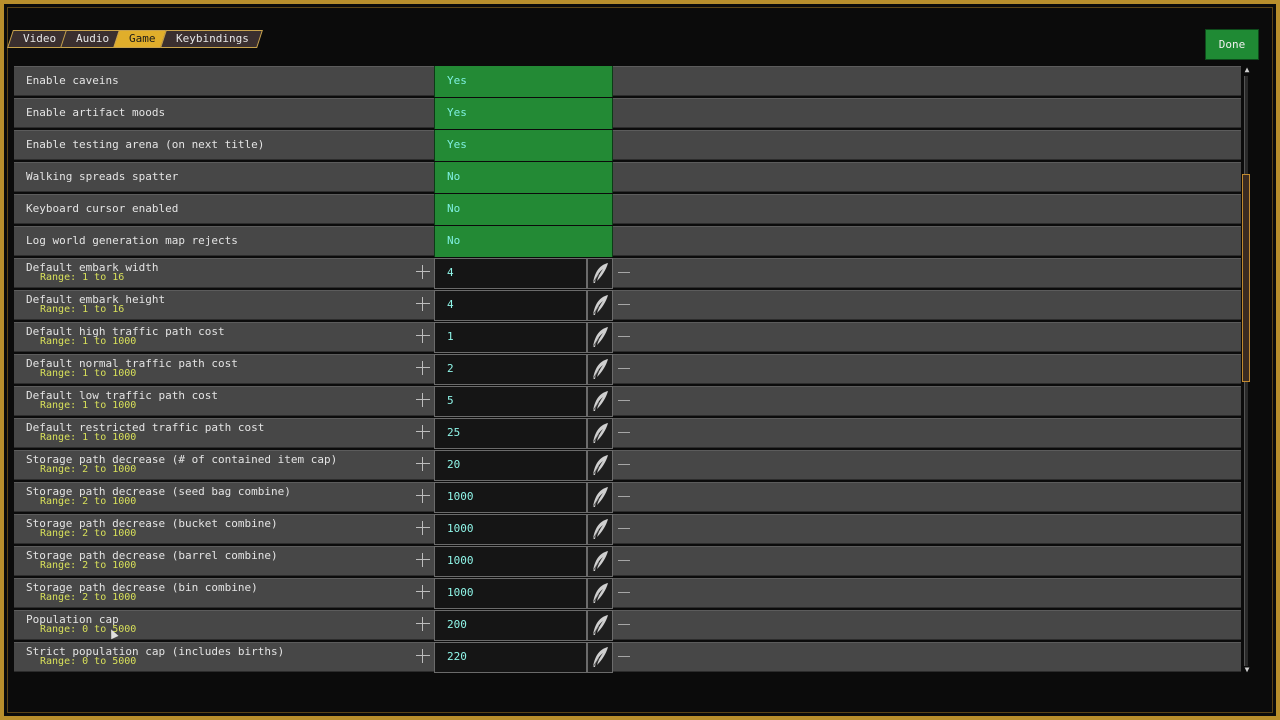 This screenshot has width=1280, height=720. What do you see at coordinates (627, 113) in the screenshot?
I see `toggle-setting-row: Enable artifact moods Yes` at bounding box center [627, 113].